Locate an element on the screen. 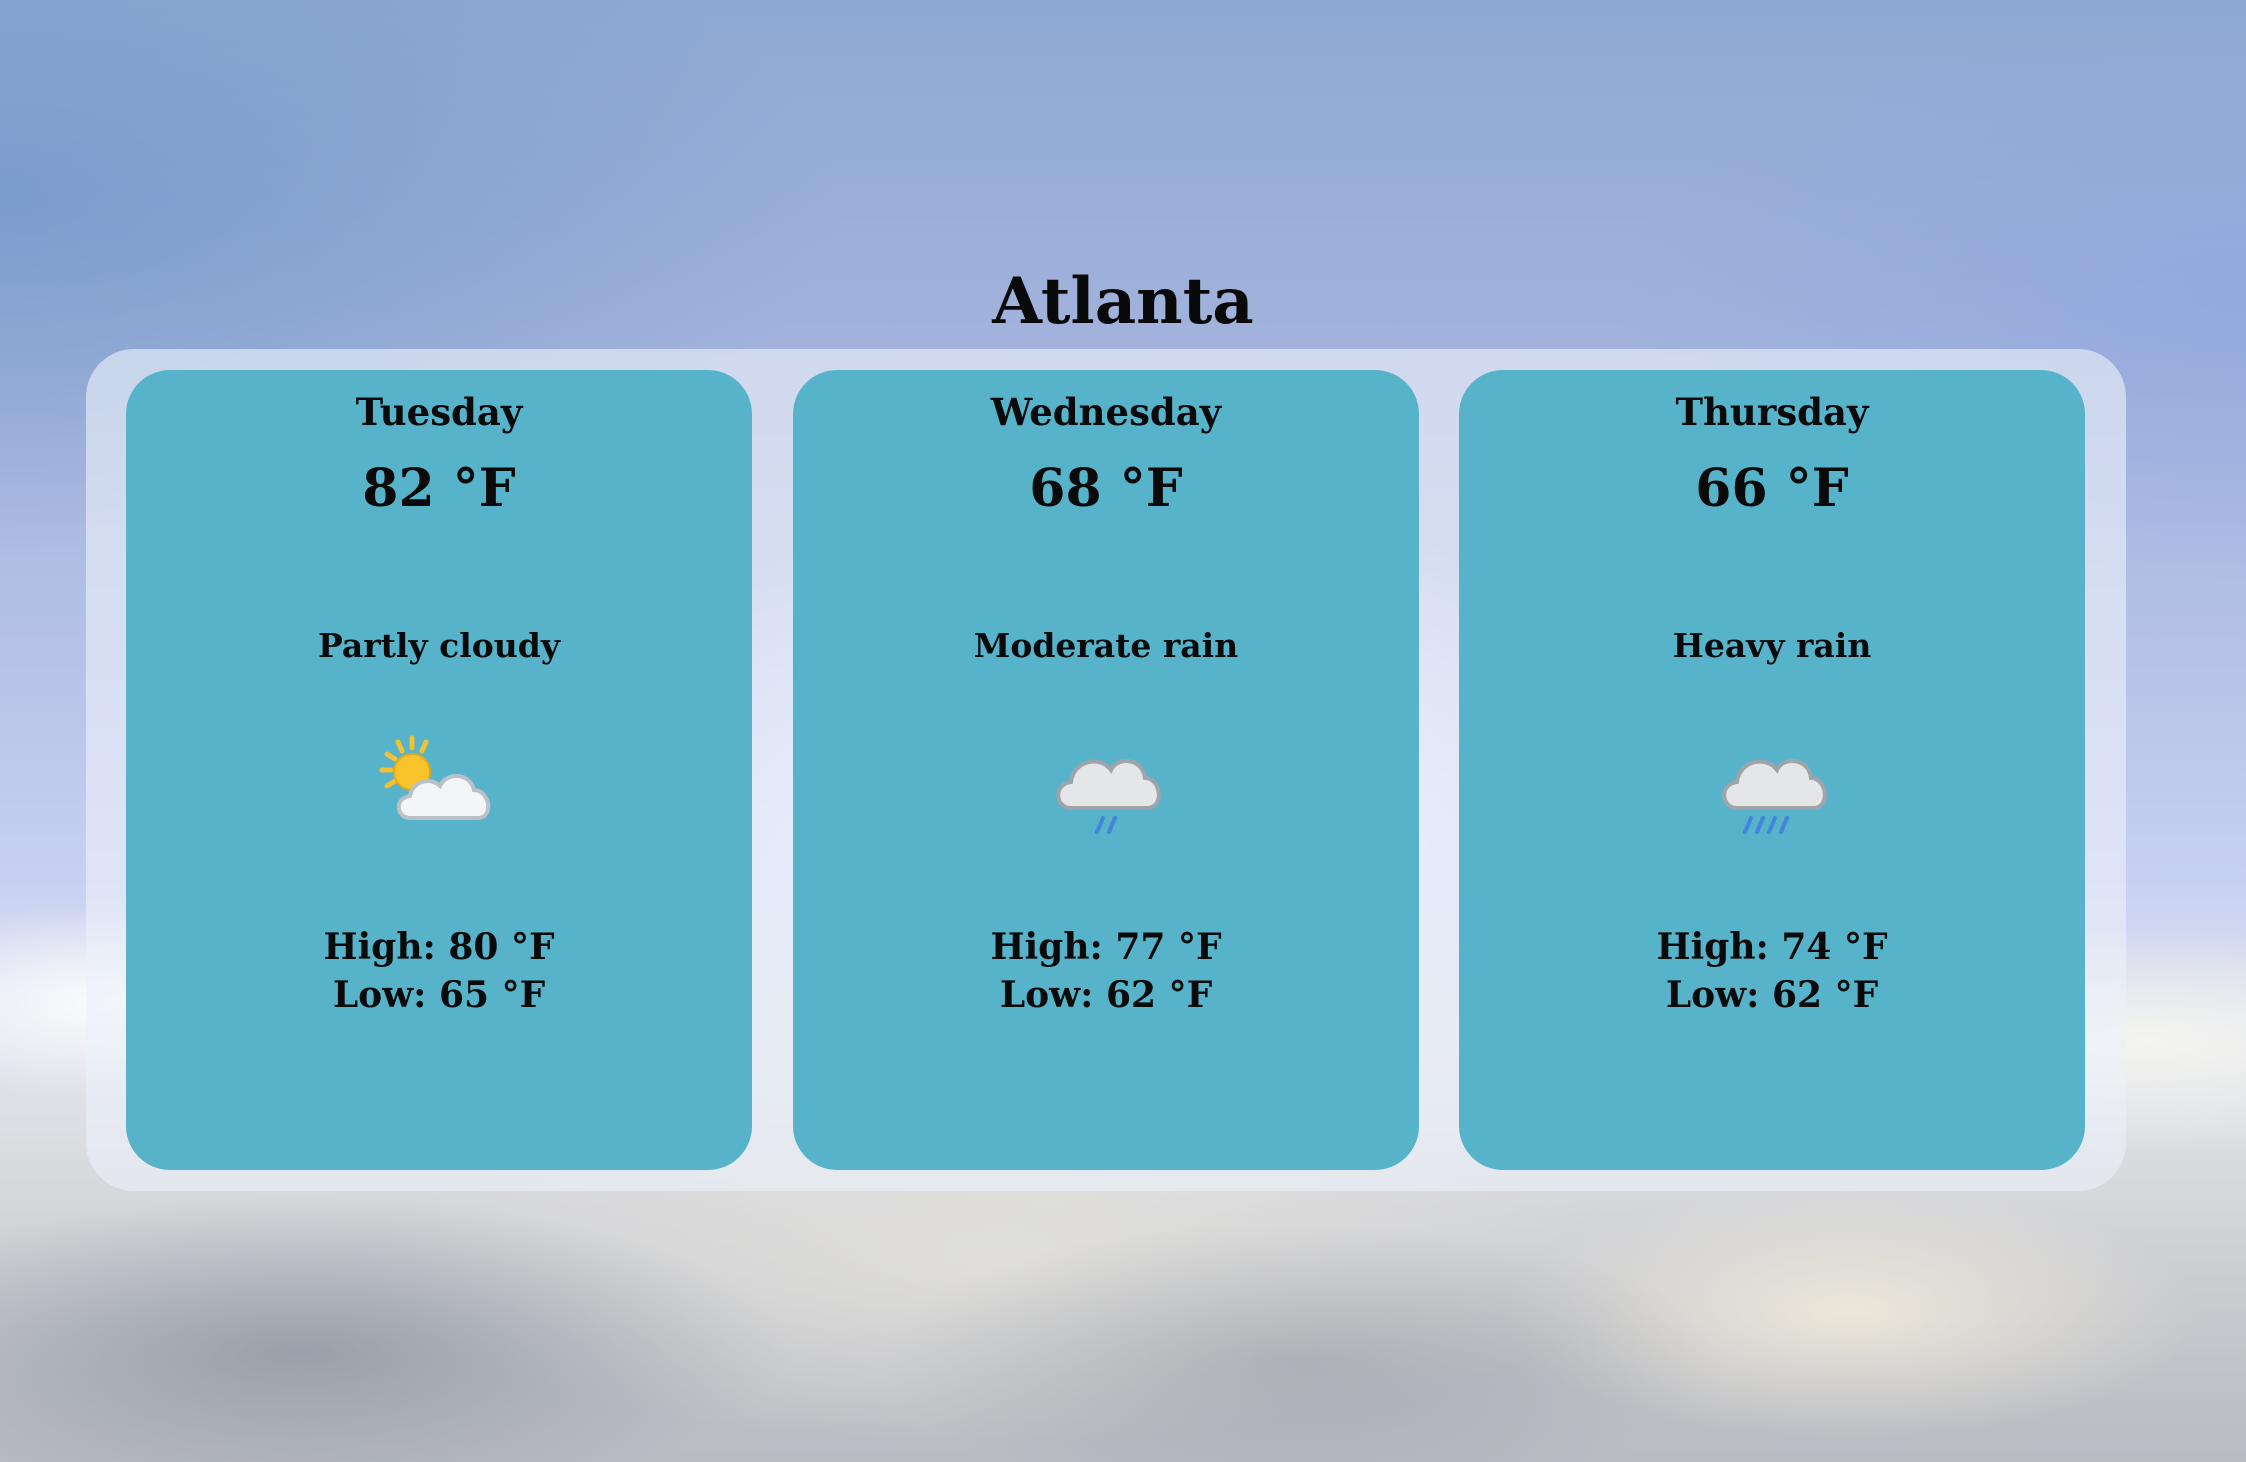 The image size is (2246, 1462). day-label: Thursday is located at coordinates (1772, 412).